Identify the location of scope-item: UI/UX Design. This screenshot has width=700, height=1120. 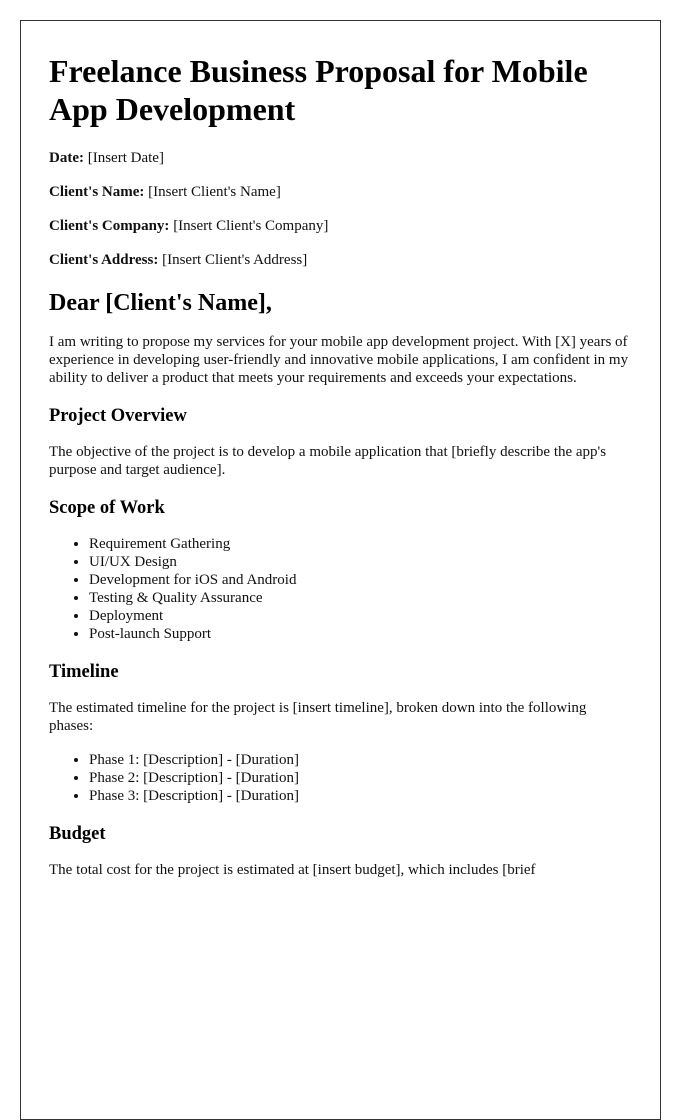
(360, 562).